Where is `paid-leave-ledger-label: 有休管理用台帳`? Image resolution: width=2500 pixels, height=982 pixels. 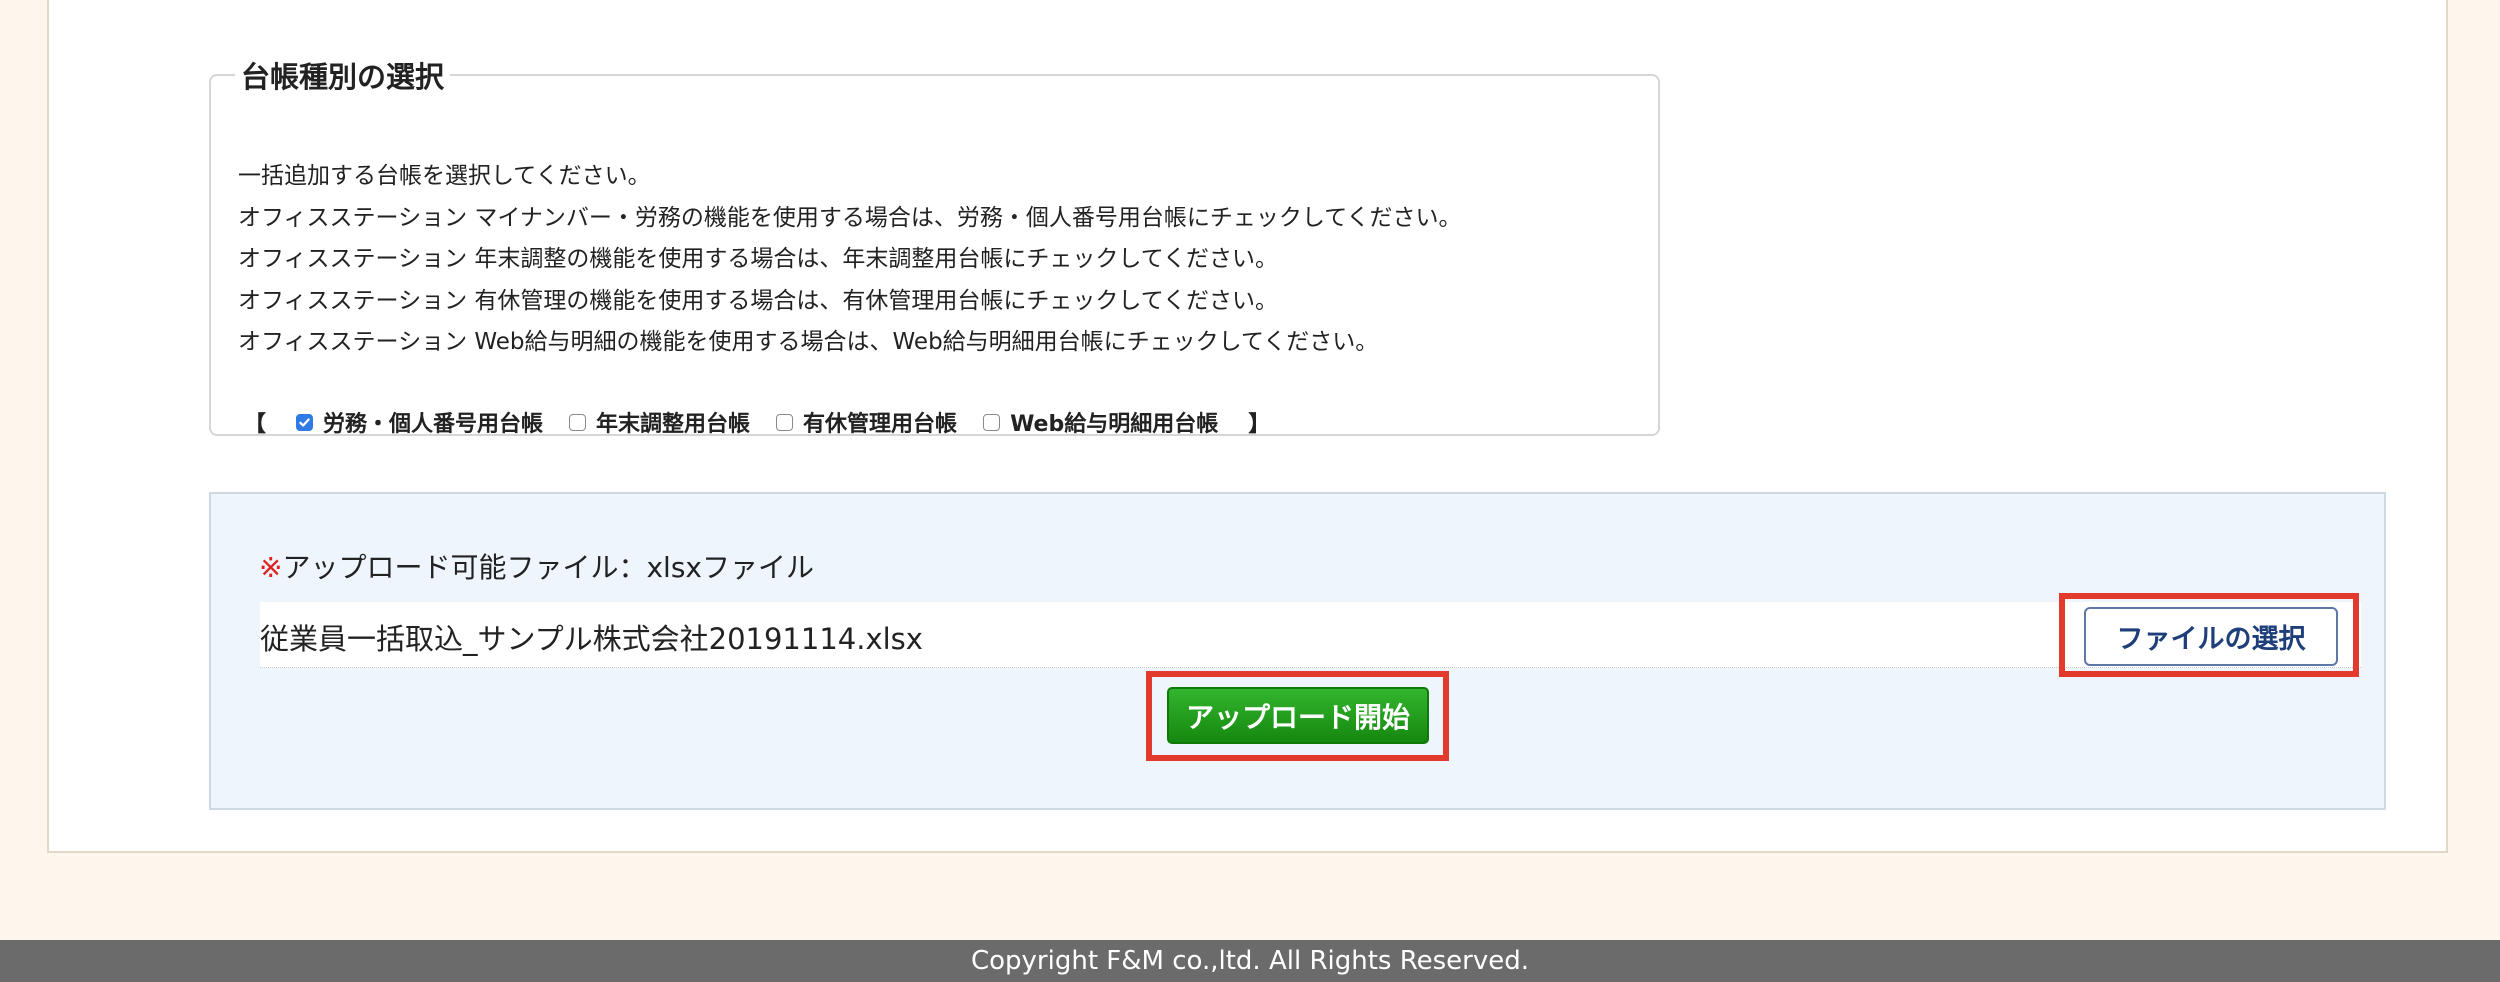 paid-leave-ledger-label: 有休管理用台帳 is located at coordinates (880, 424).